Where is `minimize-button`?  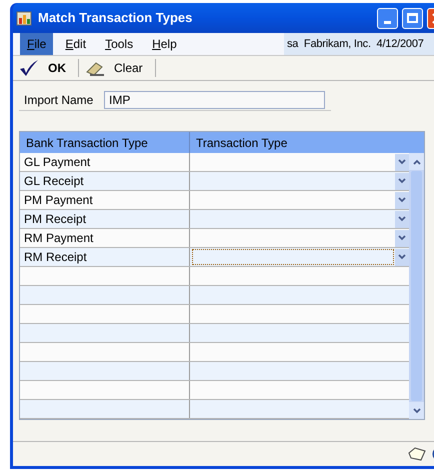
minimize-button is located at coordinates (387, 18).